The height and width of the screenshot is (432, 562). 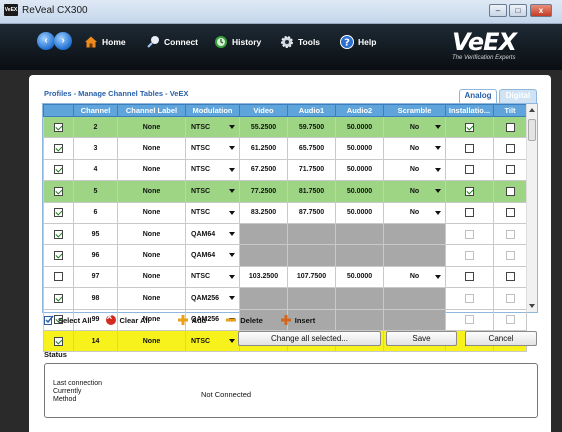 What do you see at coordinates (172, 42) in the screenshot?
I see `connect-button: Connect` at bounding box center [172, 42].